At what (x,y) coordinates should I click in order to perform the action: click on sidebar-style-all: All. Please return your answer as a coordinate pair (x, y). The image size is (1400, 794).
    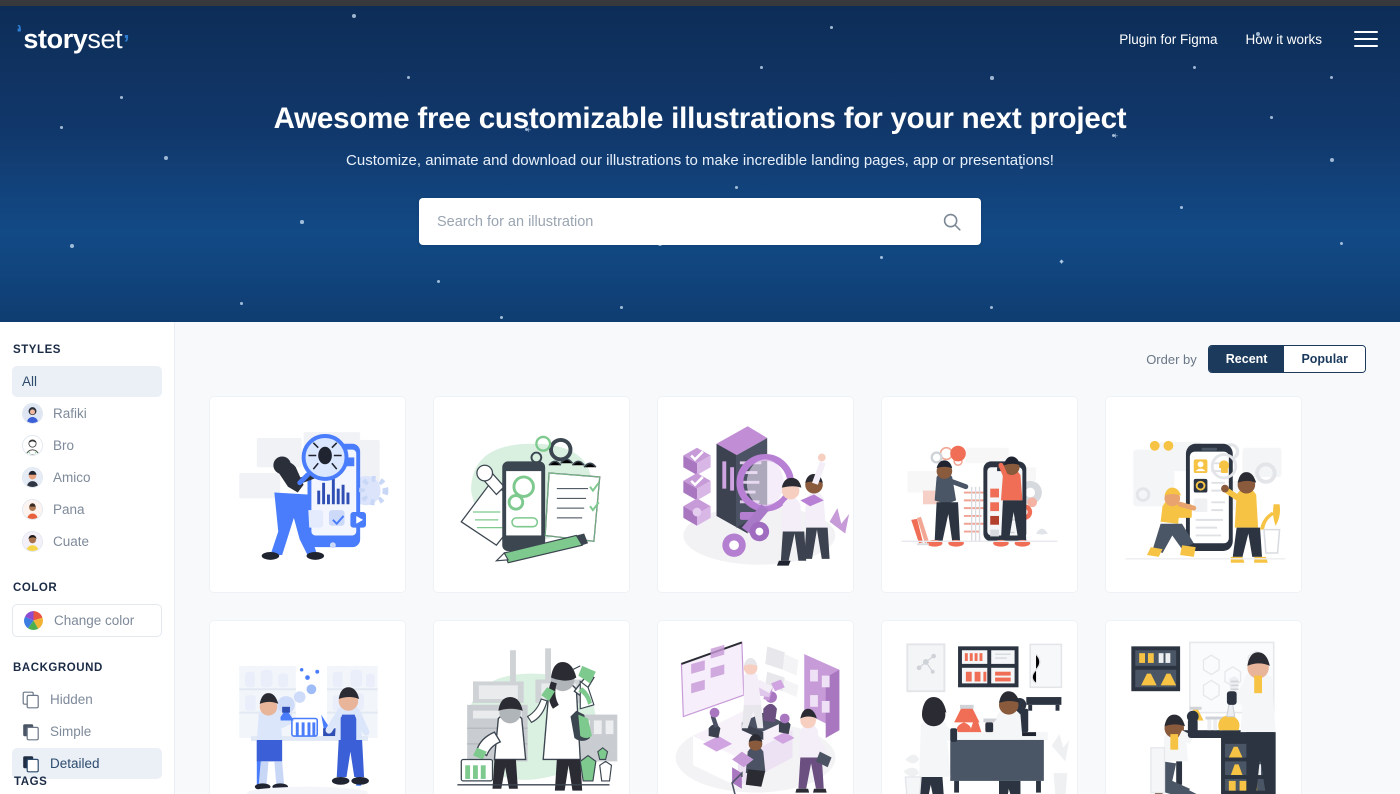
    Looking at the image, I should click on (87, 381).